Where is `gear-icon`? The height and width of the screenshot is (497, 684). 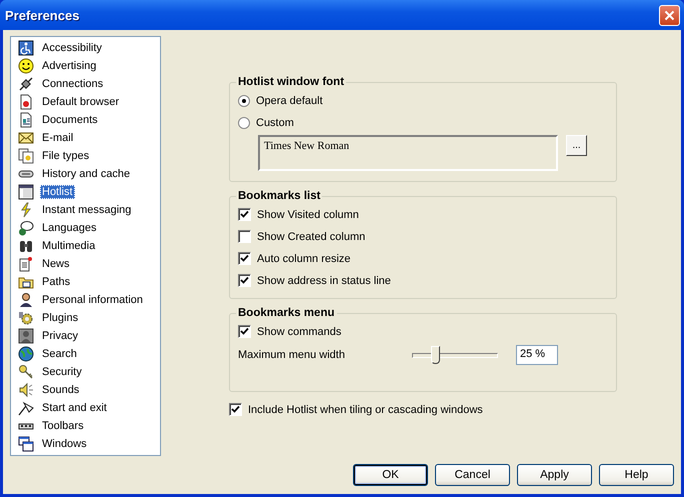 gear-icon is located at coordinates (26, 318).